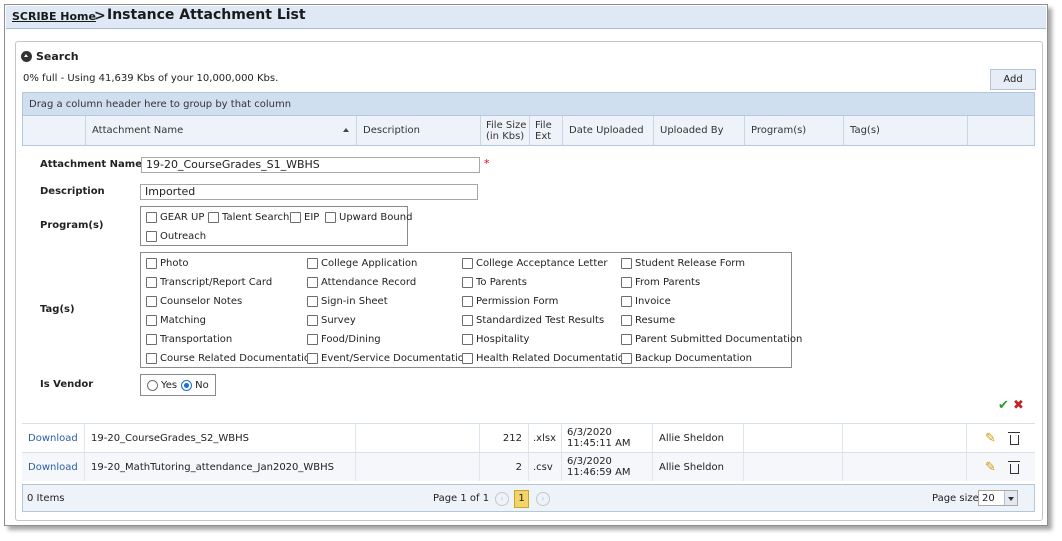 The width and height of the screenshot is (1062, 541). I want to click on tag-checkbox: Health Related Documentation, so click(546, 358).